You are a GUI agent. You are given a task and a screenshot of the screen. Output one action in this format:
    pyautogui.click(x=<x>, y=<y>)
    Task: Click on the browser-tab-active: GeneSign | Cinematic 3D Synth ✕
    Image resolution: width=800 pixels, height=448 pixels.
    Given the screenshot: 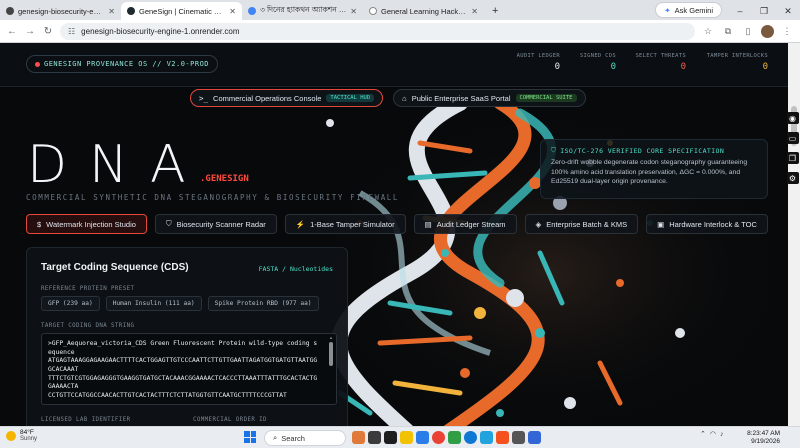 What is the action you would take?
    pyautogui.click(x=181, y=11)
    